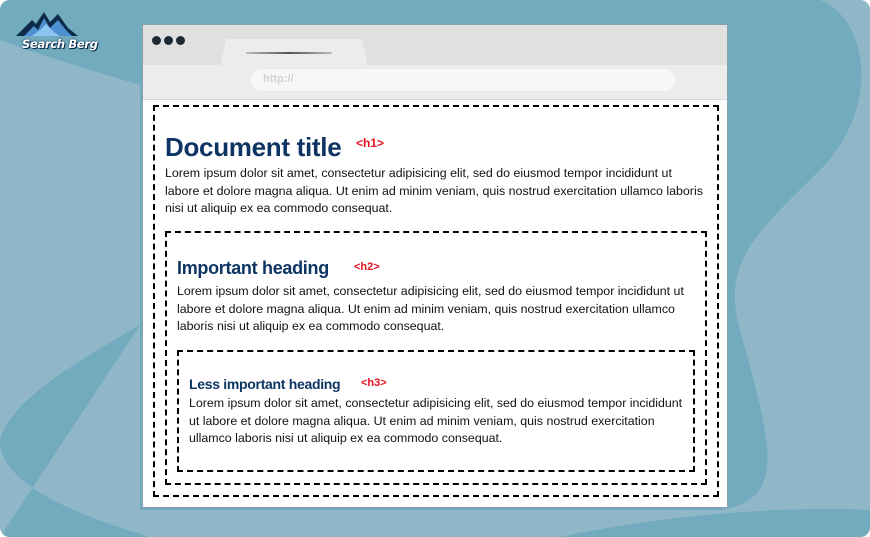 The height and width of the screenshot is (537, 870). Describe the element at coordinates (60, 44) in the screenshot. I see `logo-text: Search Berg` at that location.